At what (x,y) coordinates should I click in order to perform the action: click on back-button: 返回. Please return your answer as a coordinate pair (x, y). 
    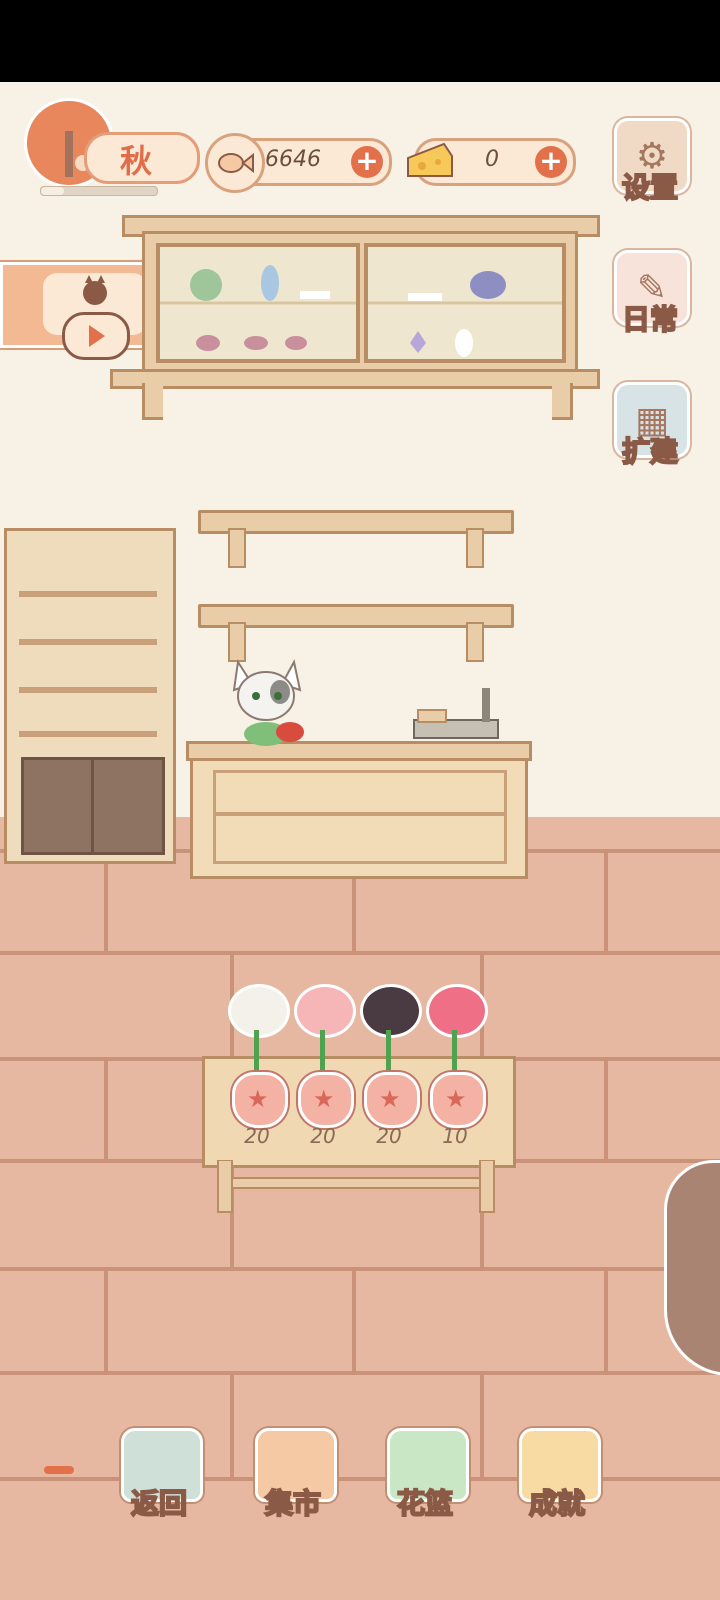
    Looking at the image, I should click on (159, 1478).